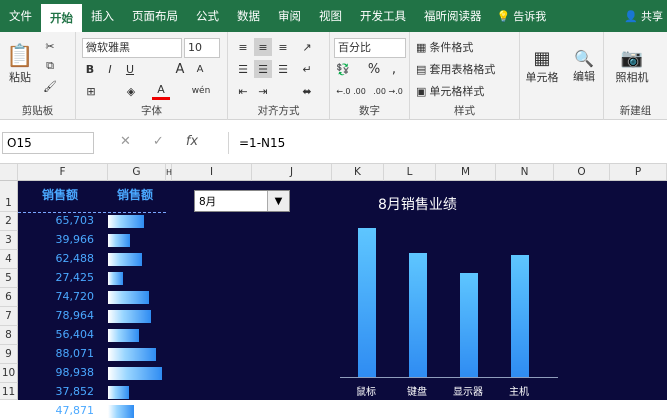 The image size is (667, 418). Describe the element at coordinates (343, 69) in the screenshot. I see `currency-button: 💱` at that location.